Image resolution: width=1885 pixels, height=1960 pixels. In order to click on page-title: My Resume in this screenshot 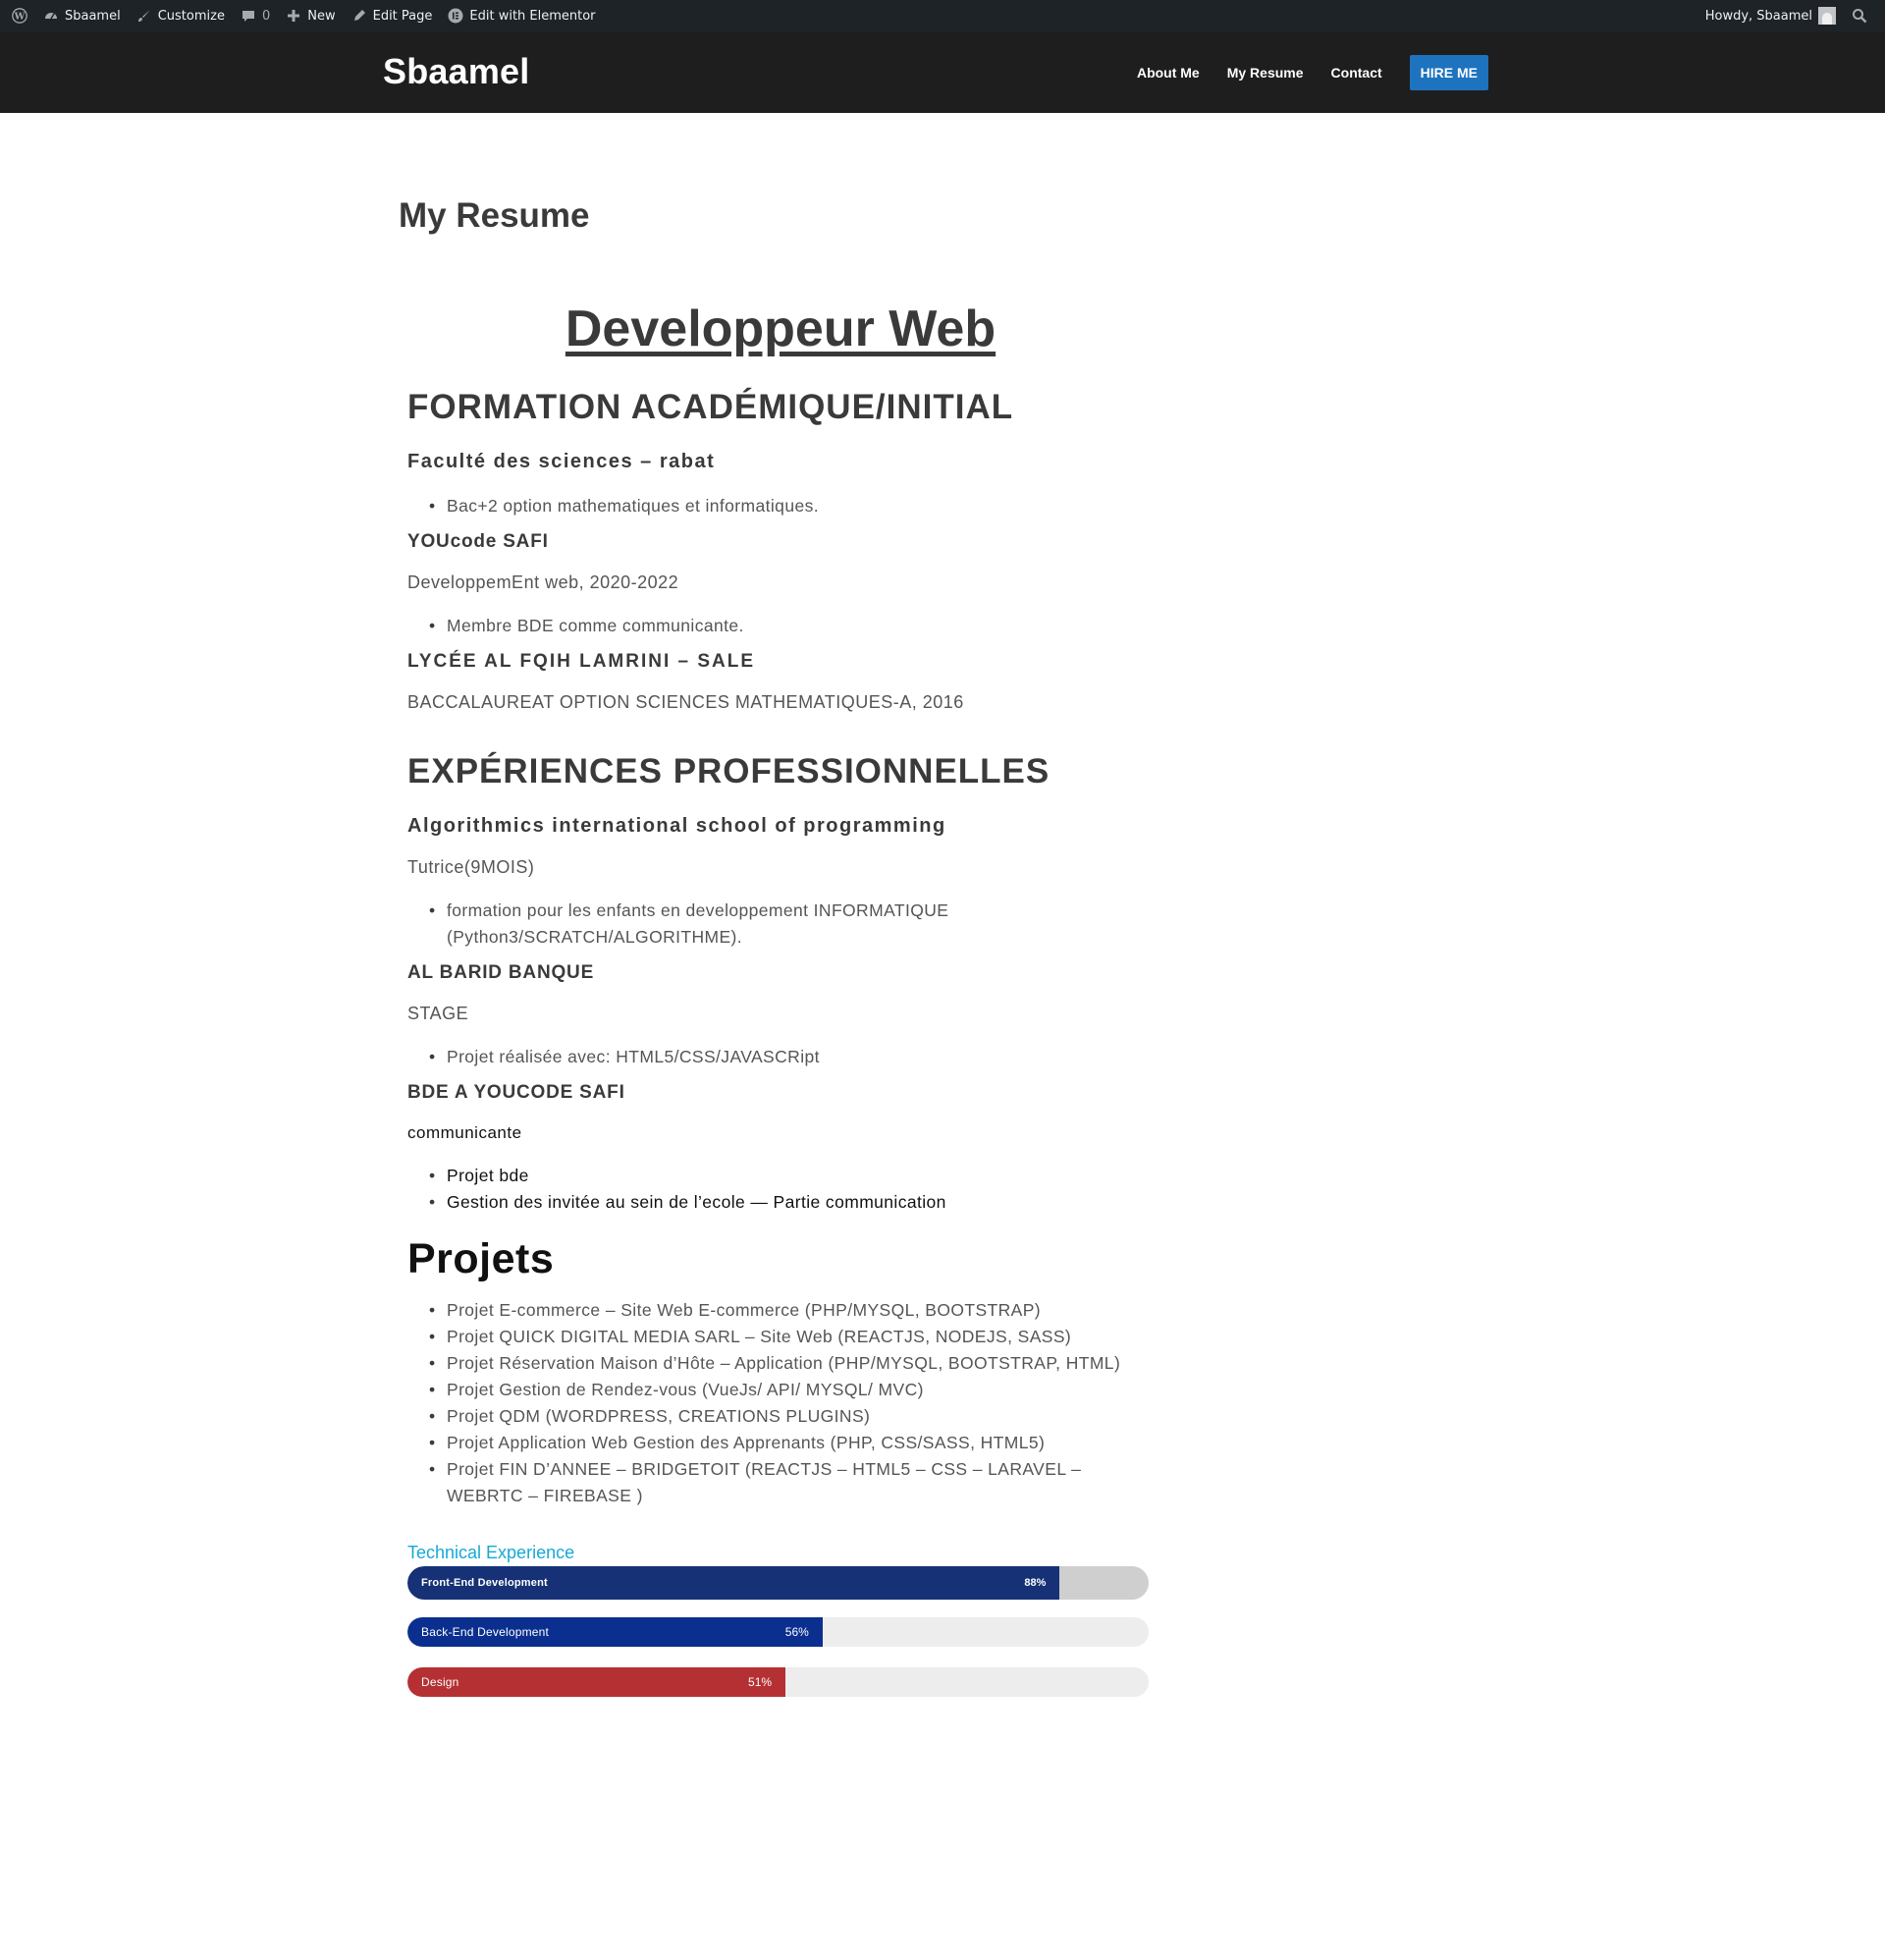, I will do `click(494, 215)`.